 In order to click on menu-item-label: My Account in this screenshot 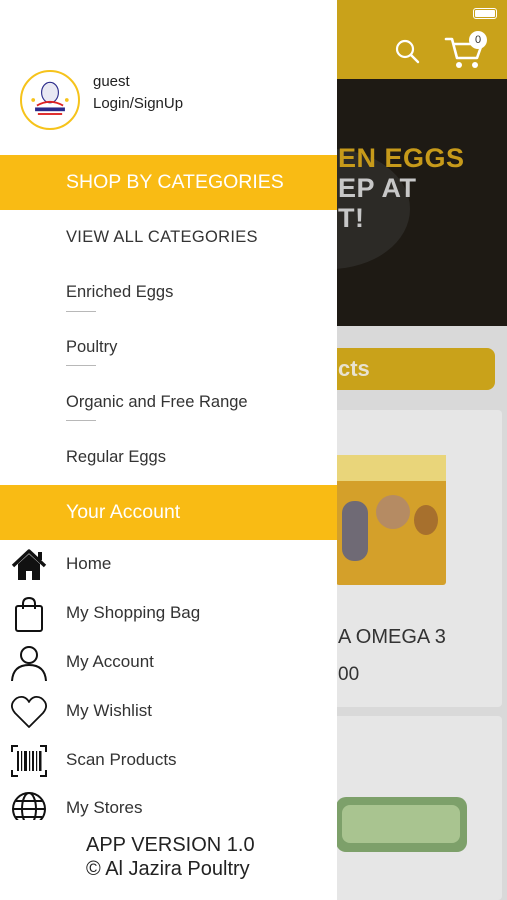, I will do `click(110, 661)`.